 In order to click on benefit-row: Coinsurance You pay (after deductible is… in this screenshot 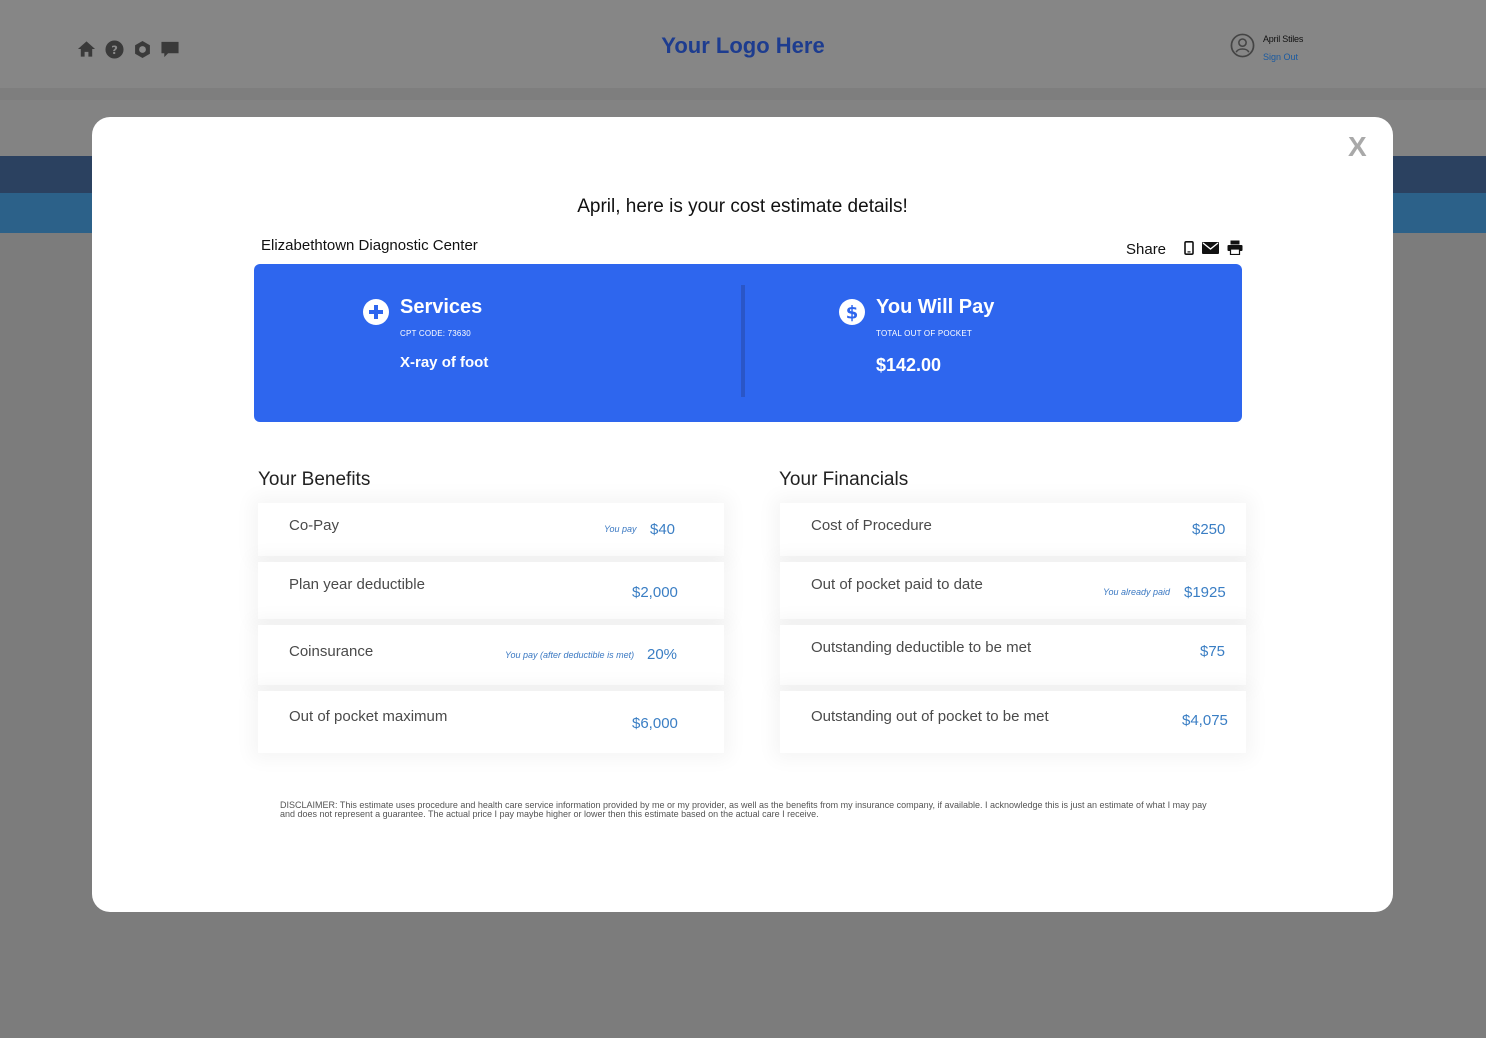, I will do `click(491, 655)`.